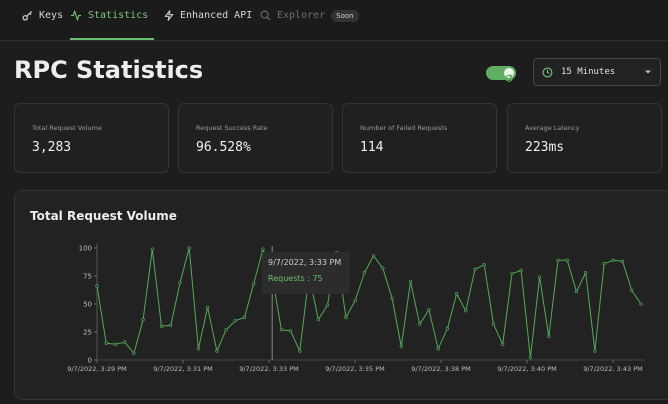 Image resolution: width=668 pixels, height=404 pixels. What do you see at coordinates (87, 277) in the screenshot?
I see `y-tick-label: 75` at bounding box center [87, 277].